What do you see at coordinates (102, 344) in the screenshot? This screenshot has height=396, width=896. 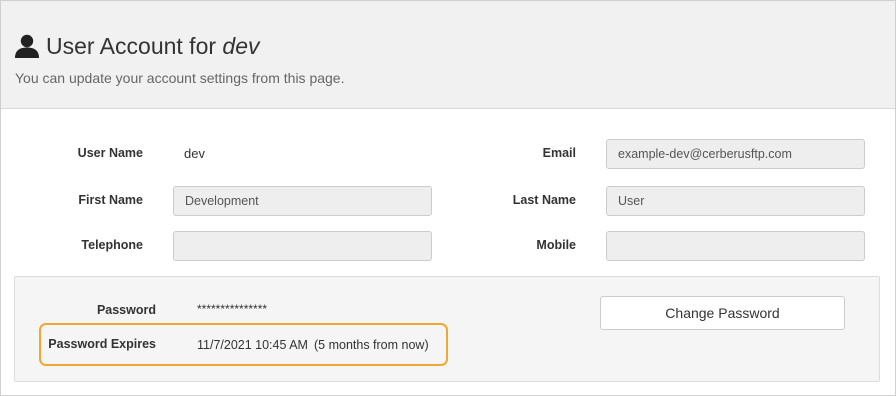 I see `password-expires-label: Password Expires` at bounding box center [102, 344].